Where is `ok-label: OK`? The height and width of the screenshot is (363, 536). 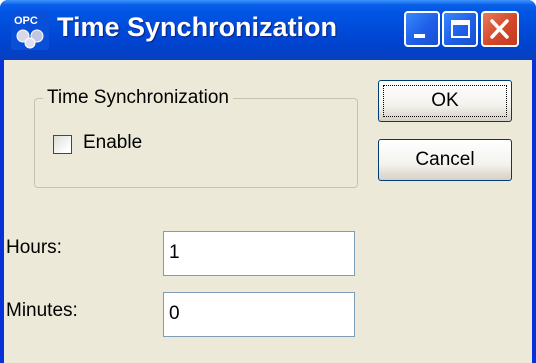
ok-label: OK is located at coordinates (445, 101).